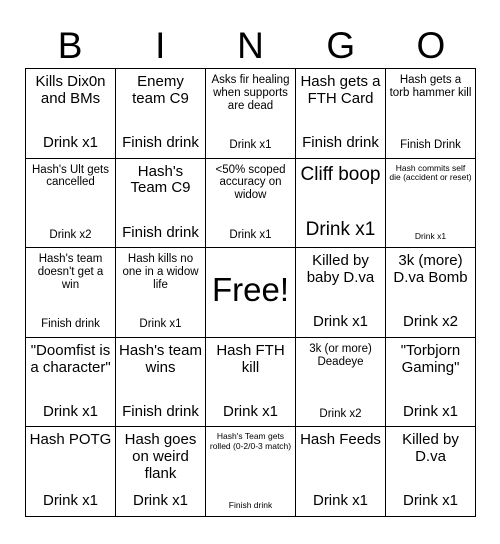 The height and width of the screenshot is (544, 500). Describe the element at coordinates (431, 293) in the screenshot. I see `bingo-cell-r3c5: 3k (more) D.va Bomb Drink x2` at that location.